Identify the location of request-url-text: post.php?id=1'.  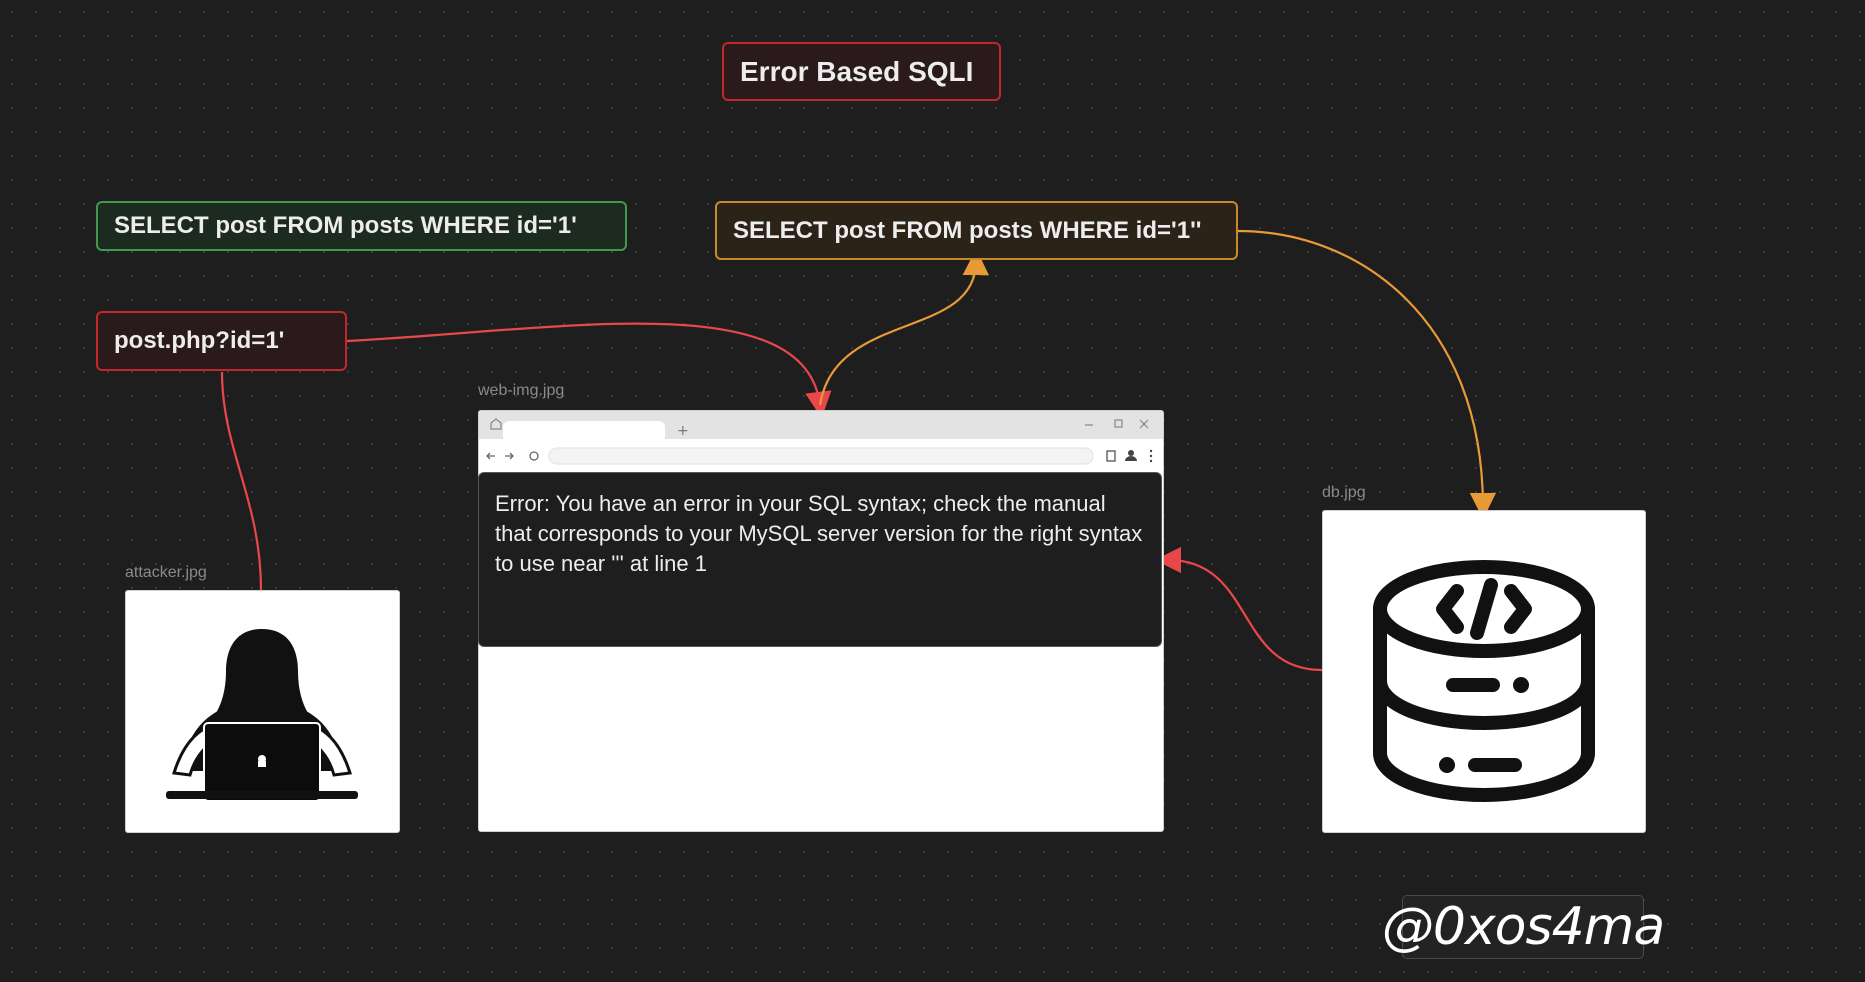
(199, 340).